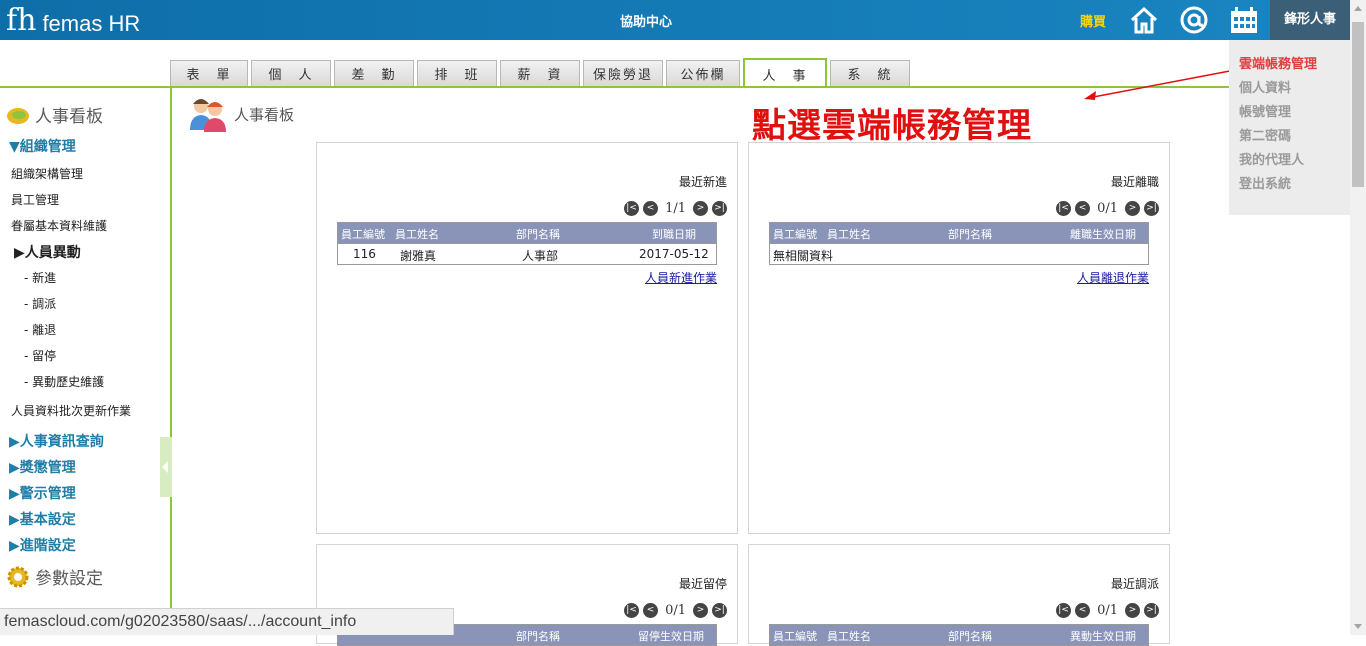  I want to click on buy-link: 購買, so click(1093, 20).